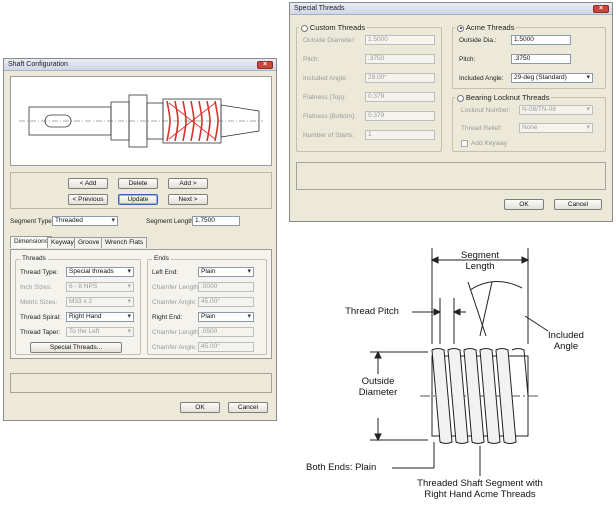  Describe the element at coordinates (400, 116) in the screenshot. I see `flatness-bottom-input: 0.379` at that location.